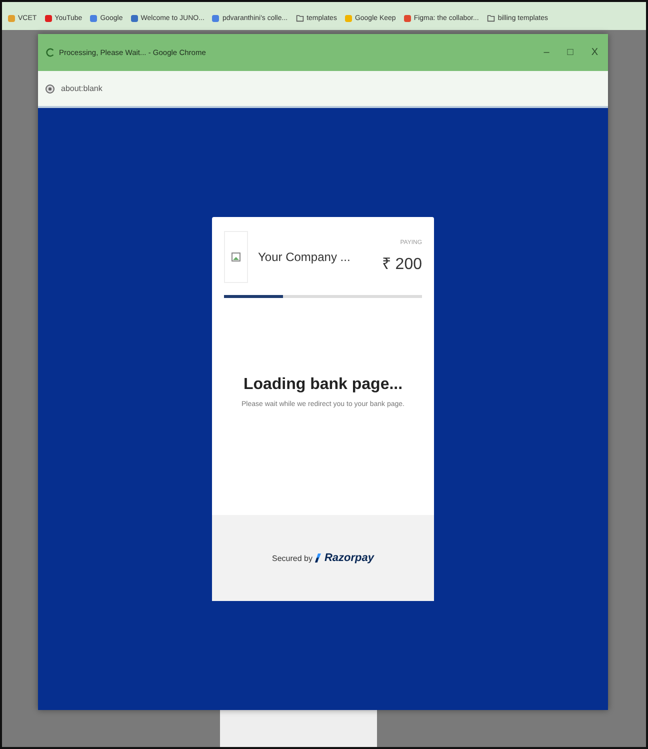  Describe the element at coordinates (594, 52) in the screenshot. I see `window-control-button: X` at that location.